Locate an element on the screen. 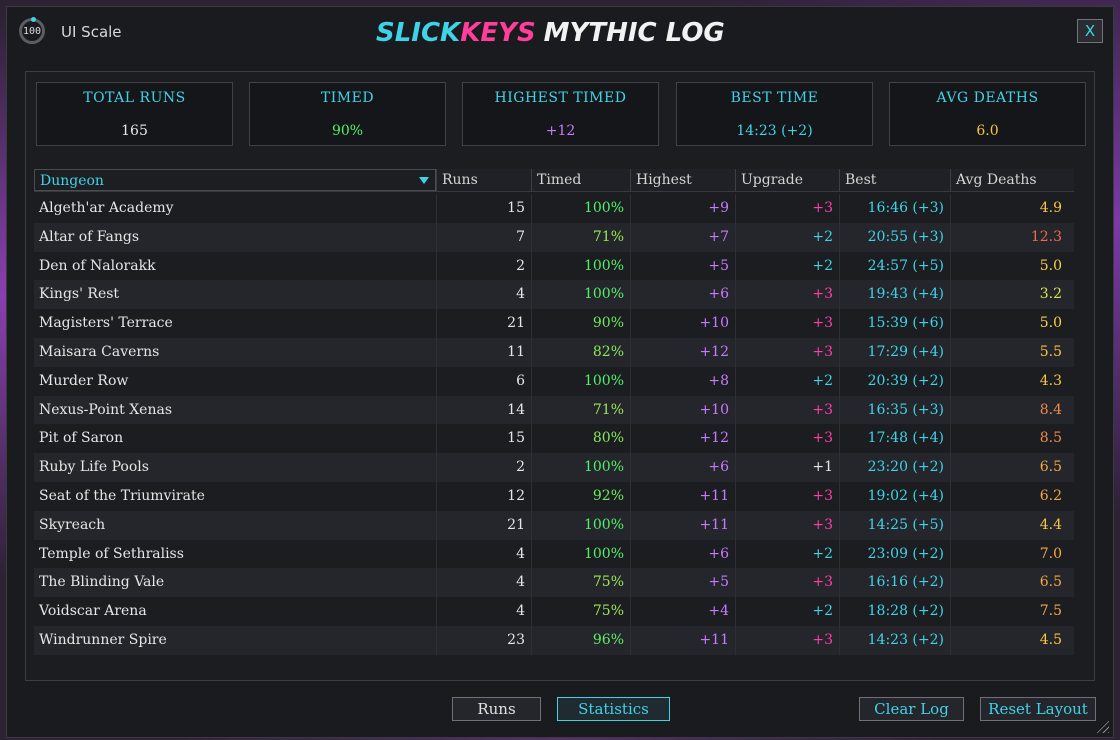 The width and height of the screenshot is (1120, 740). cell-best: 14:25 (+5) is located at coordinates (894, 525).